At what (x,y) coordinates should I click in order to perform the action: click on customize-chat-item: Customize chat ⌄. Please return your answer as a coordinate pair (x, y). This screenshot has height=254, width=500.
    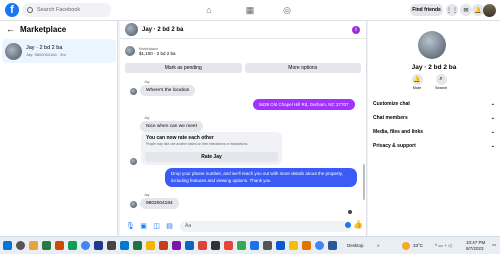
    Looking at the image, I should click on (434, 104).